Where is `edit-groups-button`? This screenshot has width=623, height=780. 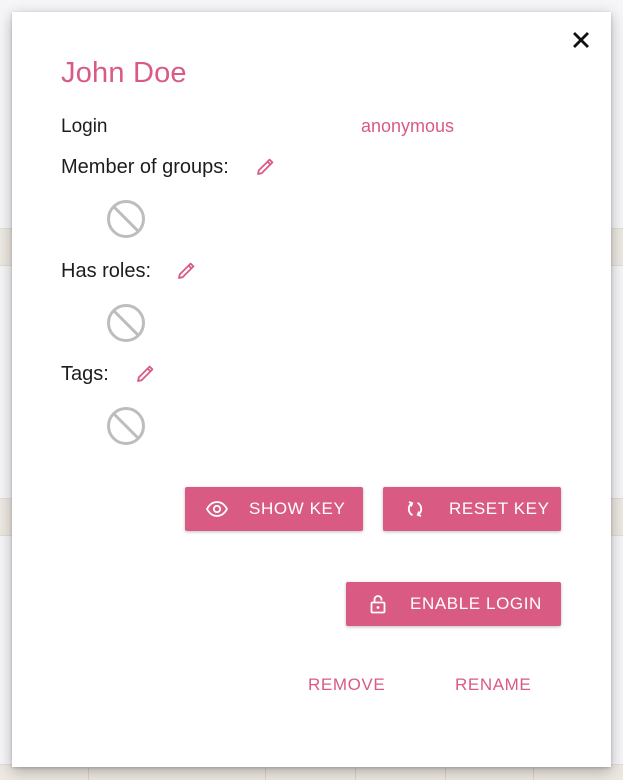
edit-groups-button is located at coordinates (265, 167).